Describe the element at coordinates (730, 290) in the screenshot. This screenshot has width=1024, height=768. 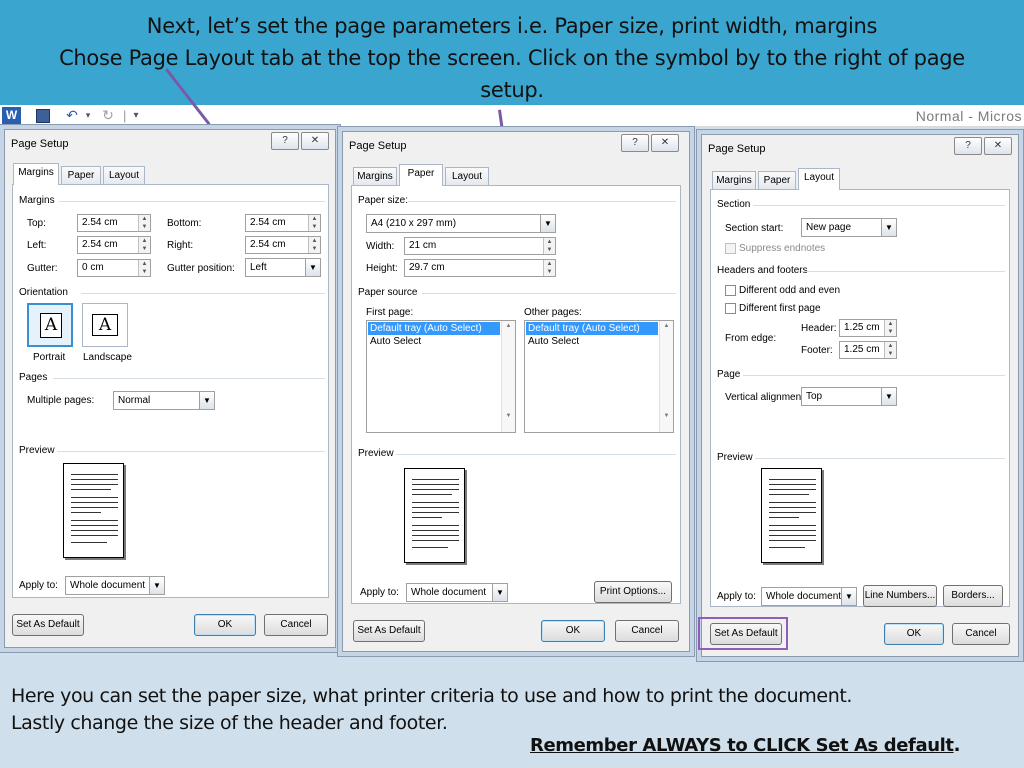
I see `different-odd-even-checkbox` at that location.